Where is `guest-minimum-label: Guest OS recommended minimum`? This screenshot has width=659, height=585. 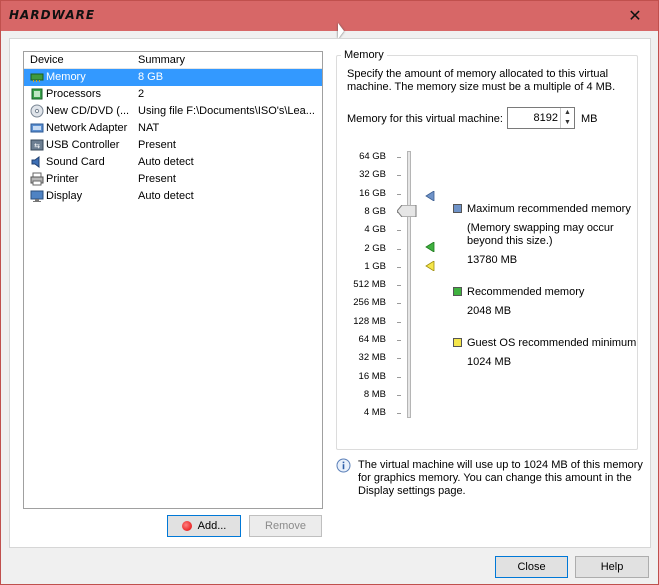 guest-minimum-label: Guest OS recommended minimum is located at coordinates (552, 343).